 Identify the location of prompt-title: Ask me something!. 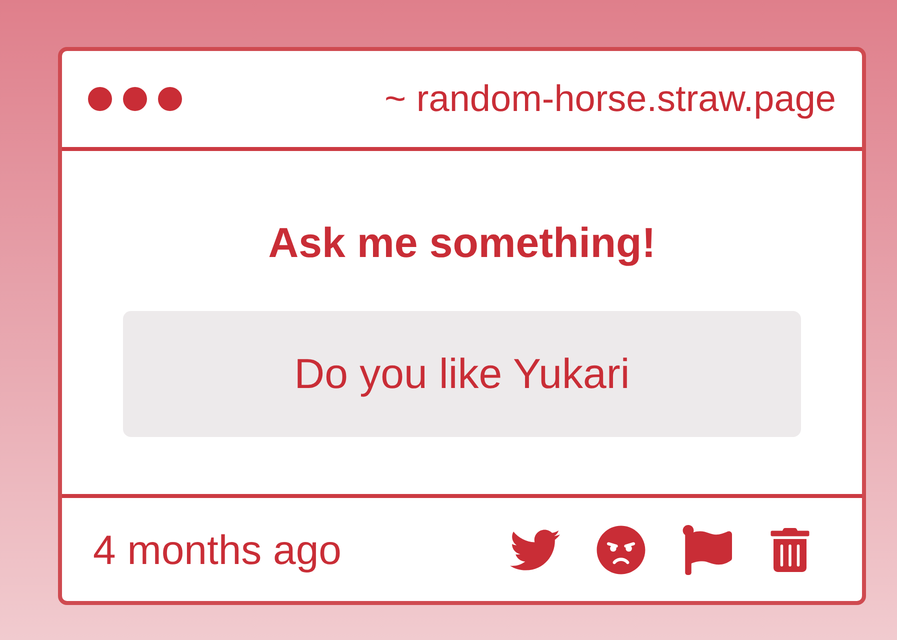
(462, 243).